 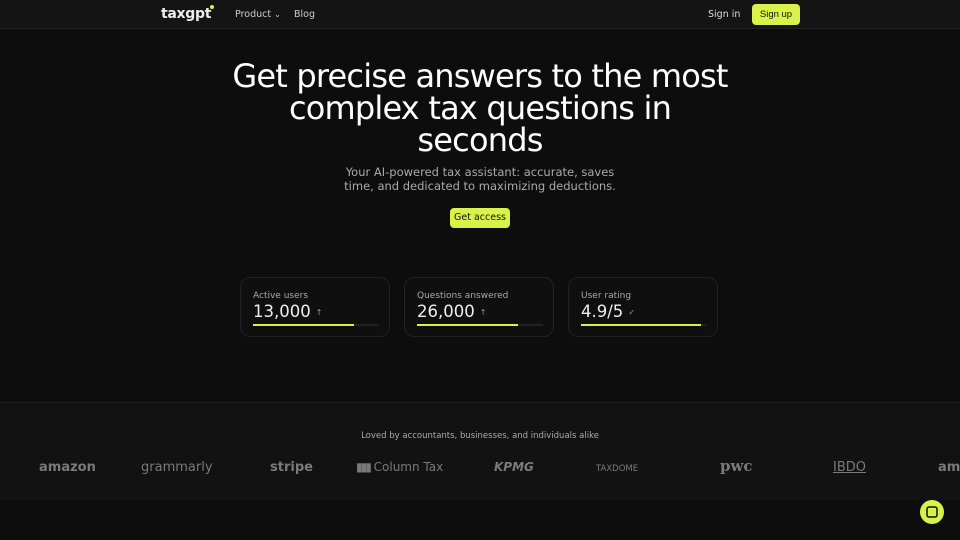 What do you see at coordinates (446, 311) in the screenshot?
I see `stat-number: 26,000` at bounding box center [446, 311].